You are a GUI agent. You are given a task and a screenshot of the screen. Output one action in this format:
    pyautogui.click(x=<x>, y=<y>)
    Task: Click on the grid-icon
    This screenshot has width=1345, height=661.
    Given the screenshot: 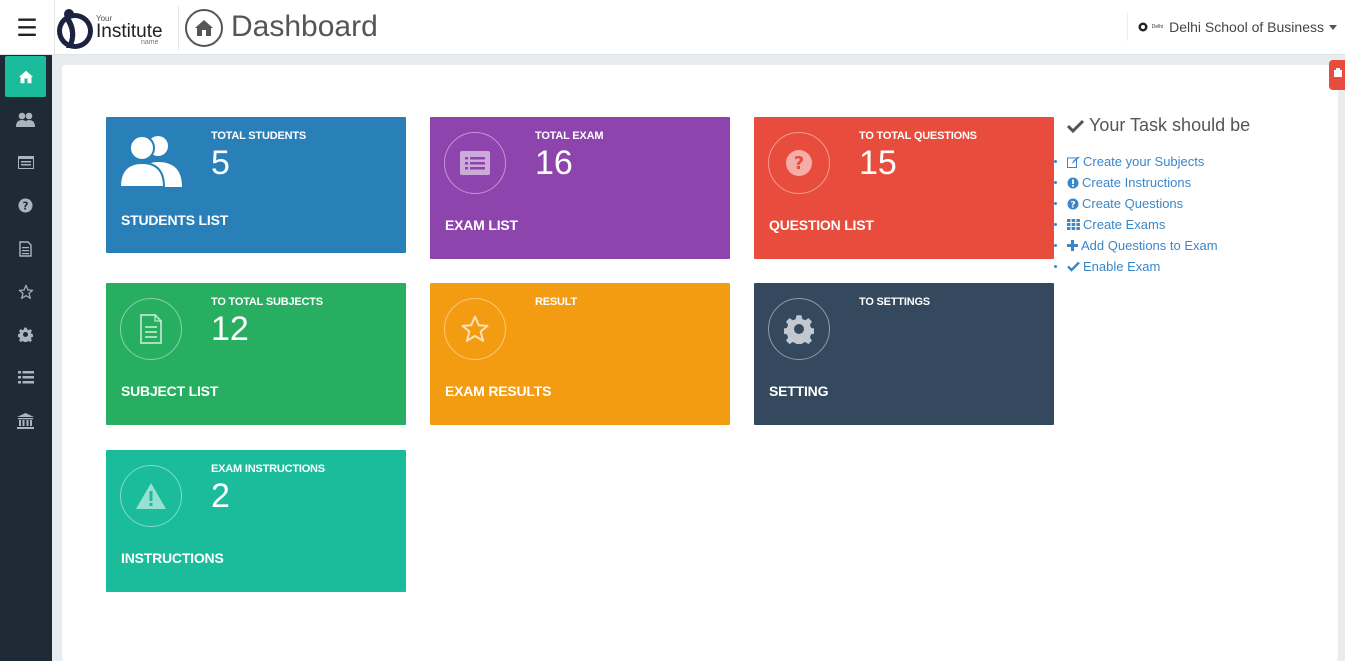 What is the action you would take?
    pyautogui.click(x=1073, y=224)
    